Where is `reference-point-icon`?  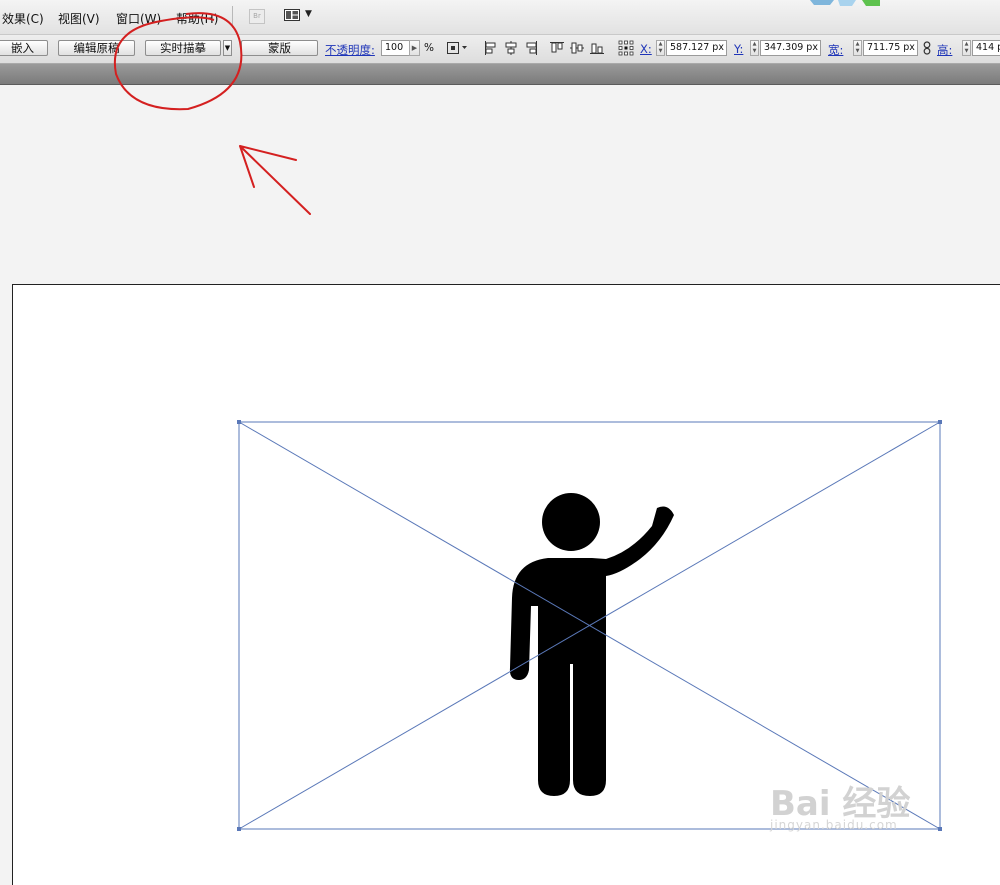
reference-point-icon is located at coordinates (626, 48).